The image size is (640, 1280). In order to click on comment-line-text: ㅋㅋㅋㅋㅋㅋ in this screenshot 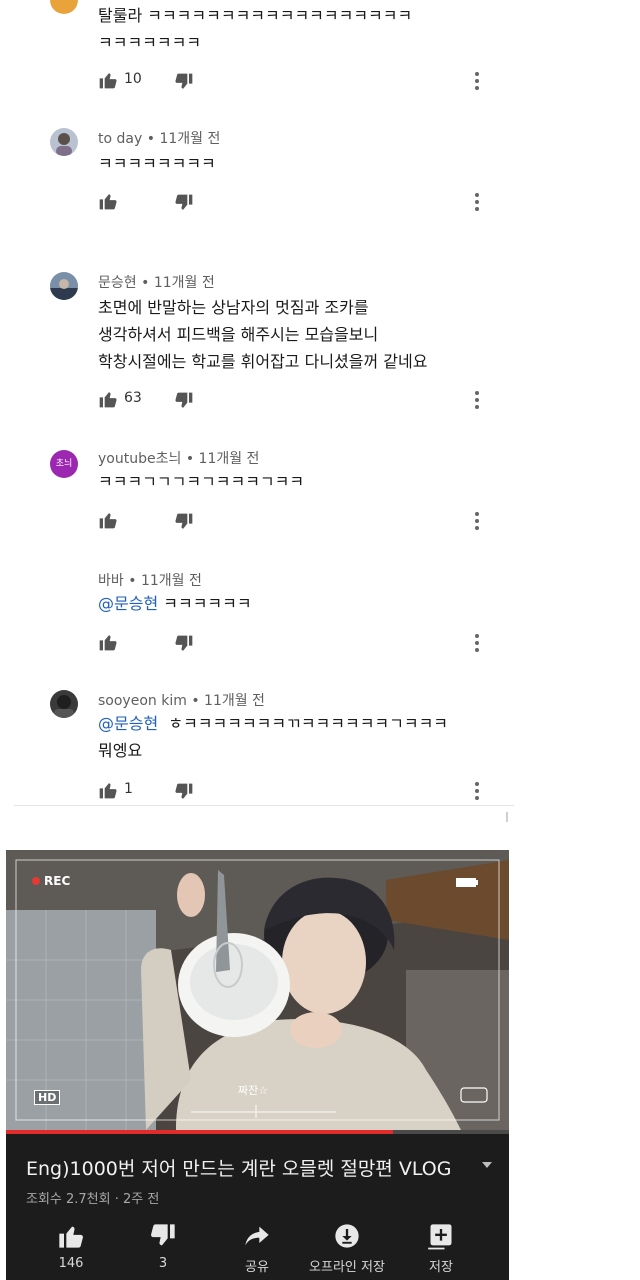, I will do `click(207, 603)`.